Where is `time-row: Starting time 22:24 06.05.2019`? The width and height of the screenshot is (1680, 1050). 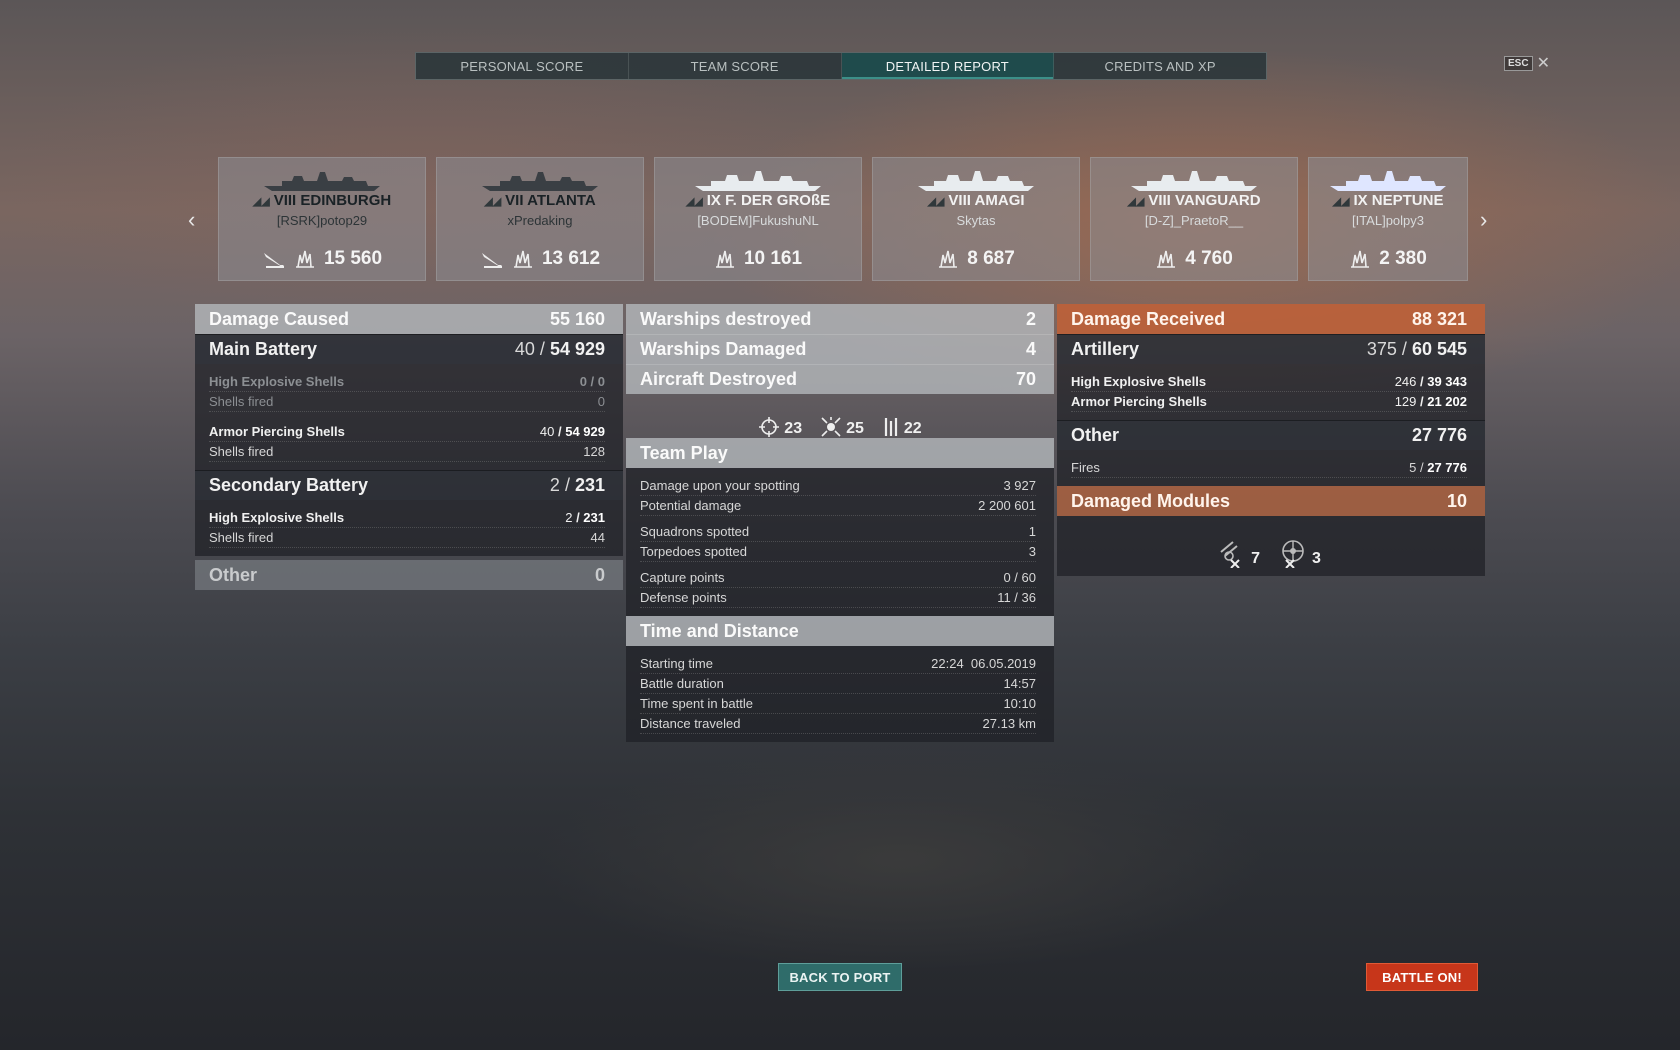 time-row: Starting time 22:24 06.05.2019 is located at coordinates (838, 664).